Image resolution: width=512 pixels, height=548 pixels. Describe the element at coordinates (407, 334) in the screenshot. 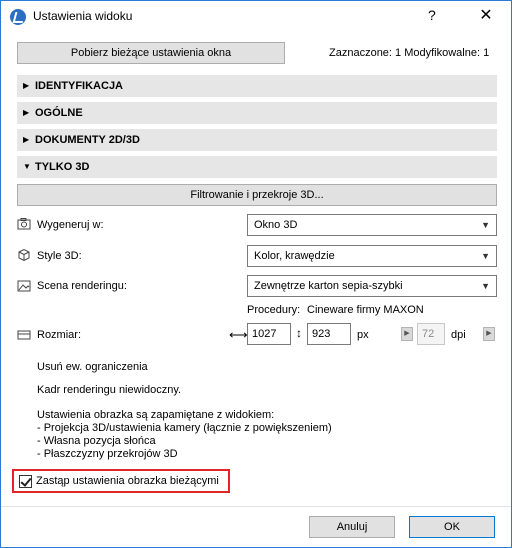

I see `dpi-decrease-button: ▶` at that location.